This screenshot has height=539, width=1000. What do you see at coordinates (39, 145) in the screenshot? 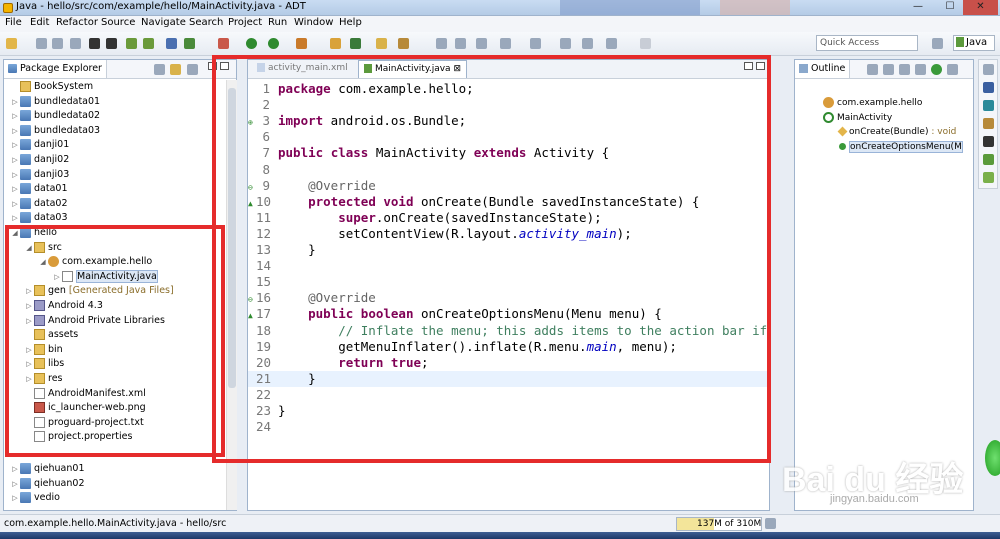
I see `tree-item: ▷ danji01` at bounding box center [39, 145].